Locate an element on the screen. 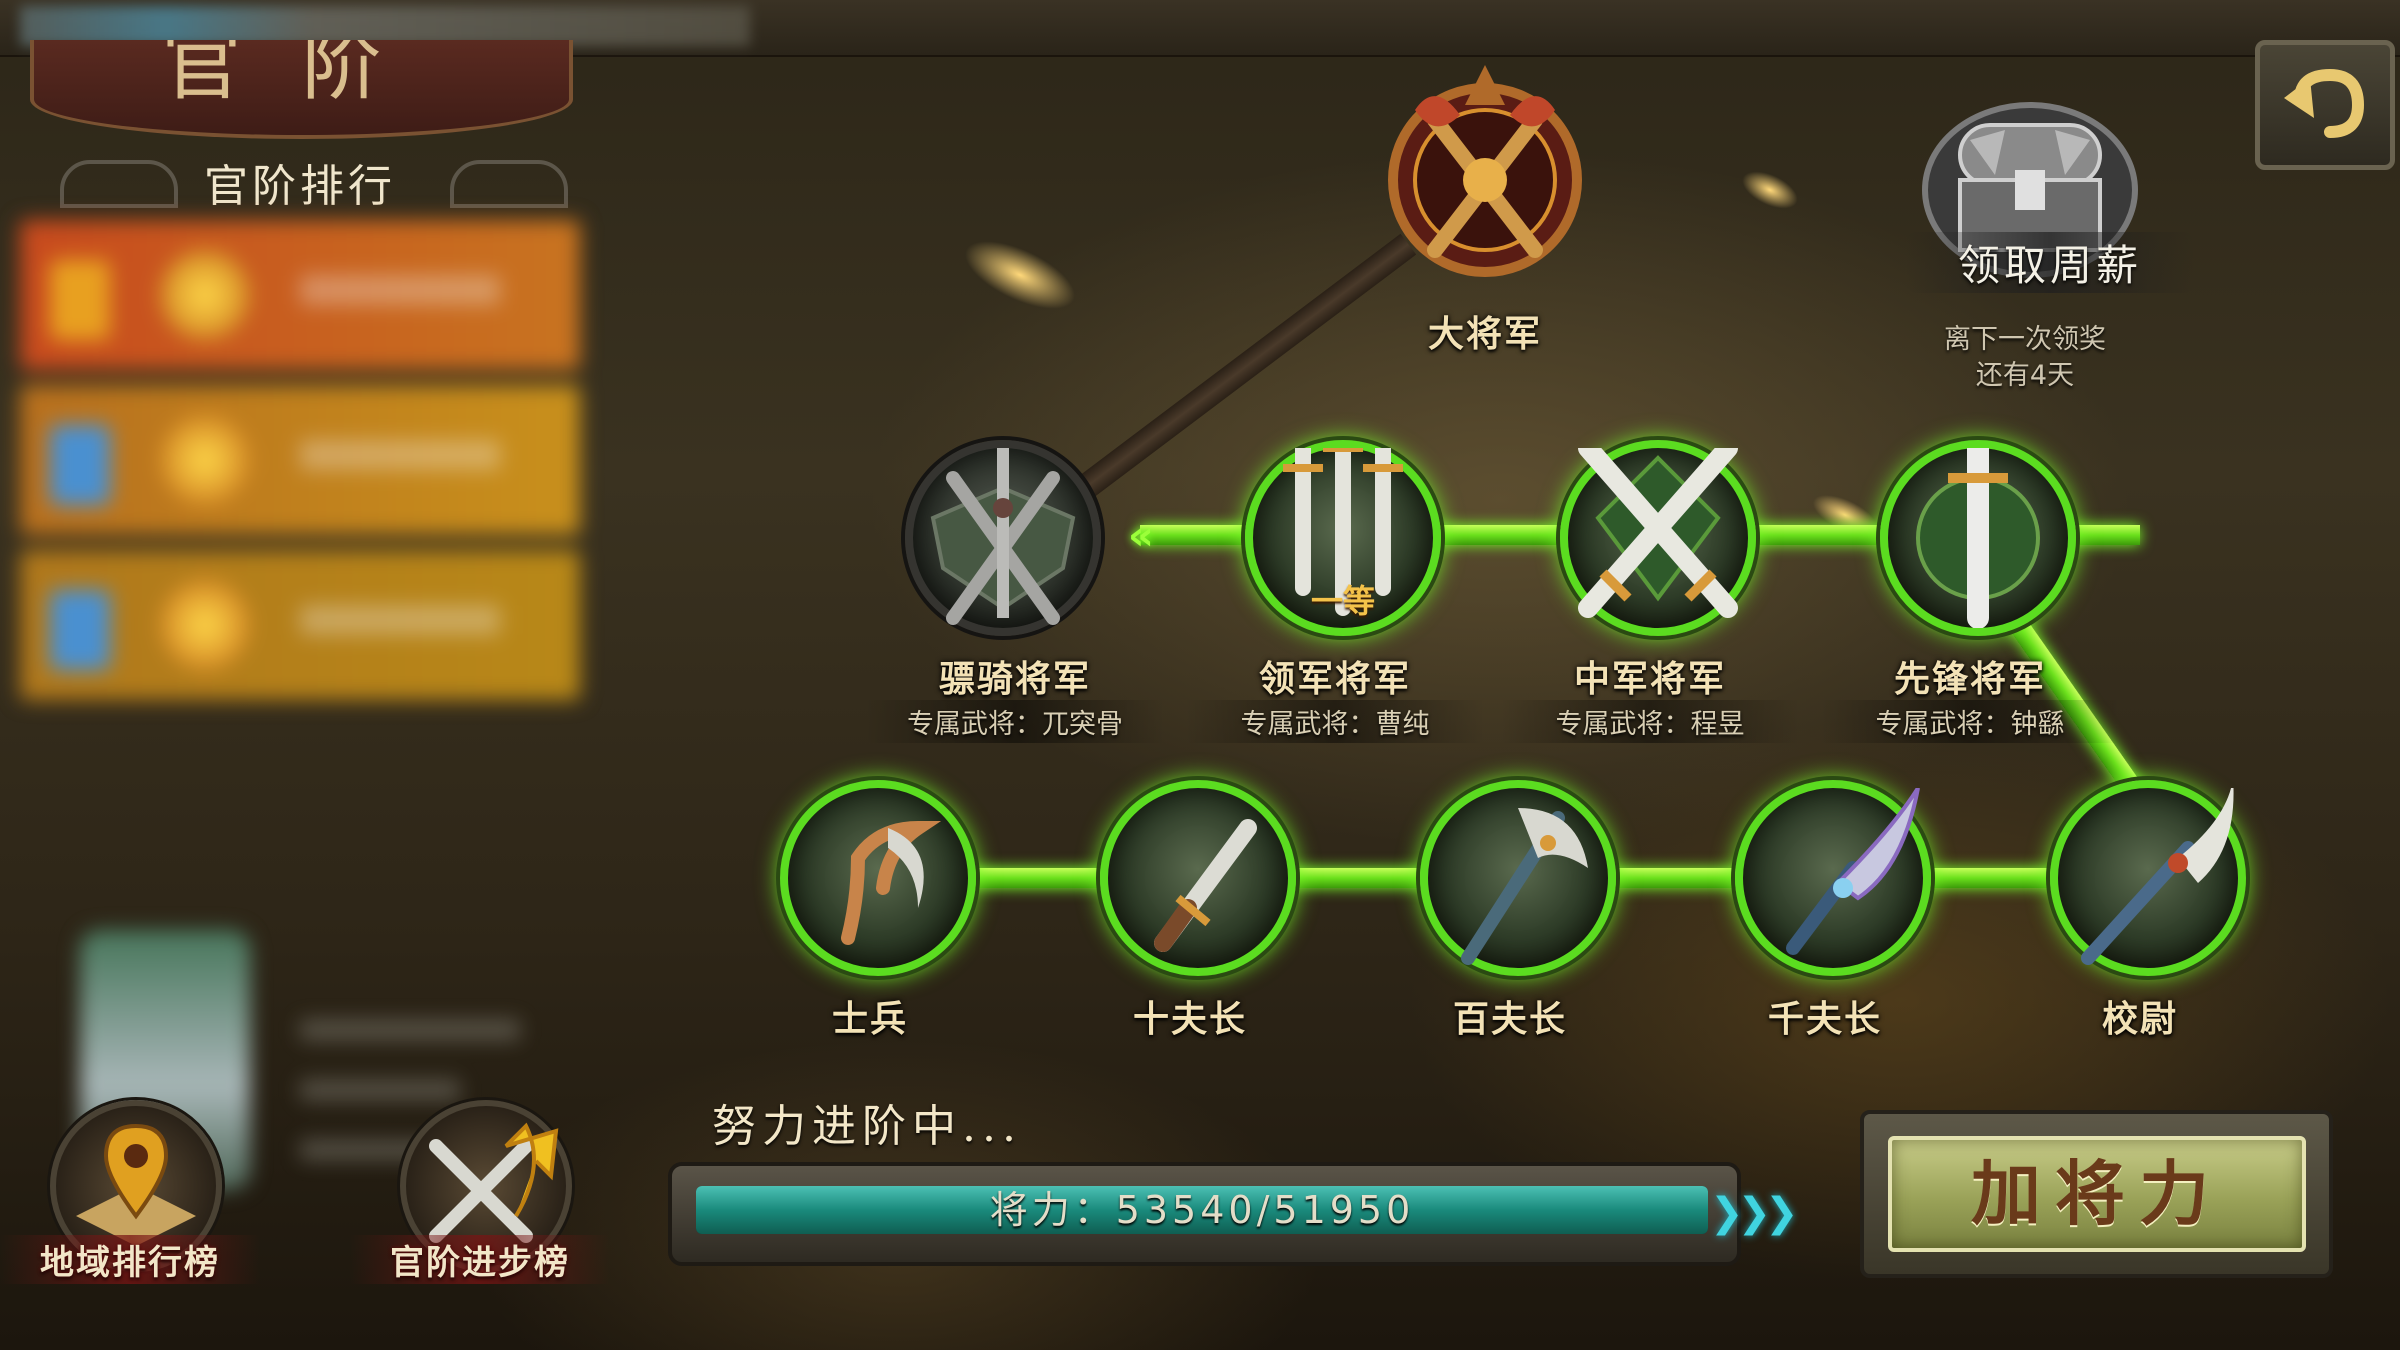 The image size is (2400, 1350). rank-label: 骠骑将军 is located at coordinates (1014, 679).